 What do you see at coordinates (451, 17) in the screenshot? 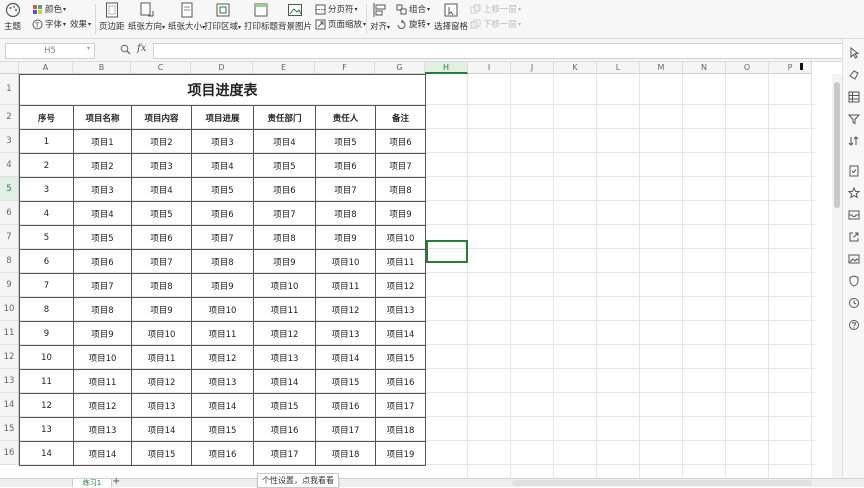
I see `selection-pane-button: 选择窗格` at bounding box center [451, 17].